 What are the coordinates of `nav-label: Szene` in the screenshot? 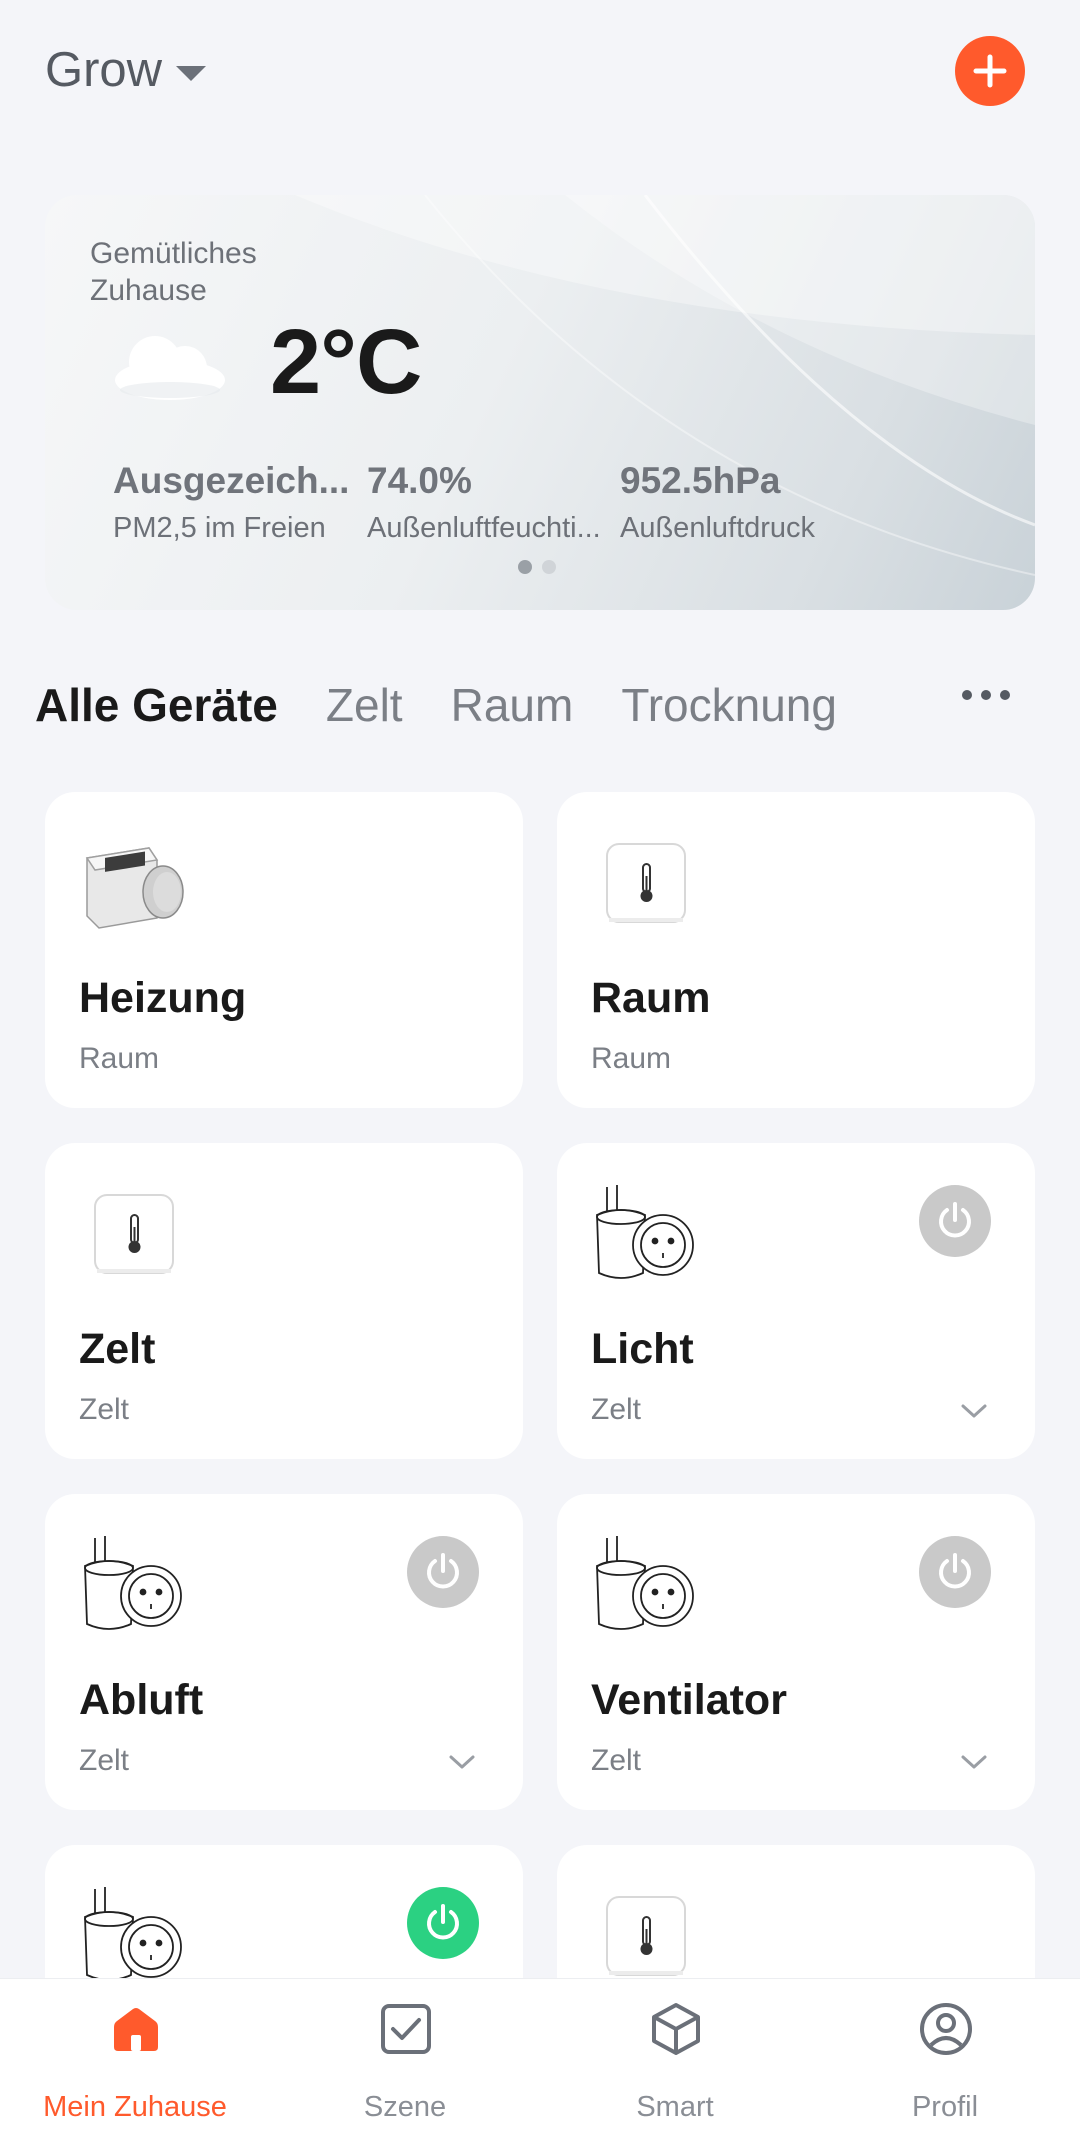 It's located at (405, 2107).